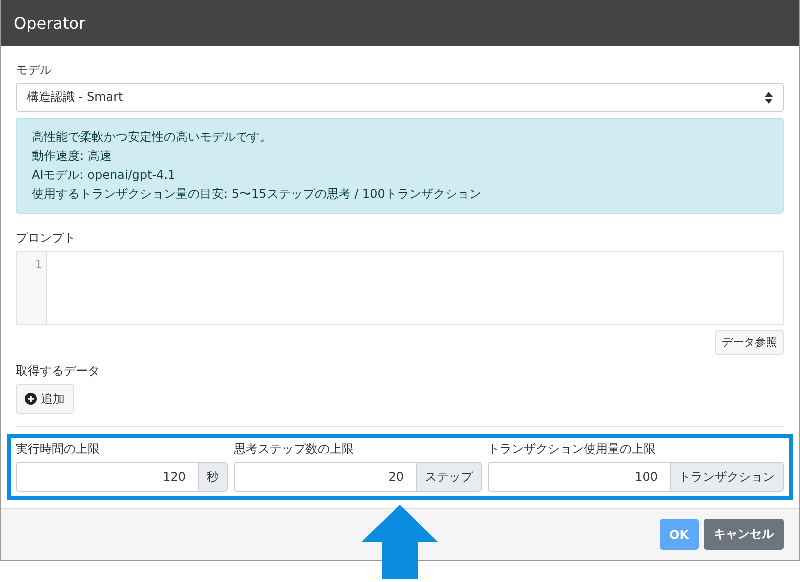 The image size is (800, 582). What do you see at coordinates (50, 23) in the screenshot?
I see `dialog-title: Operator` at bounding box center [50, 23].